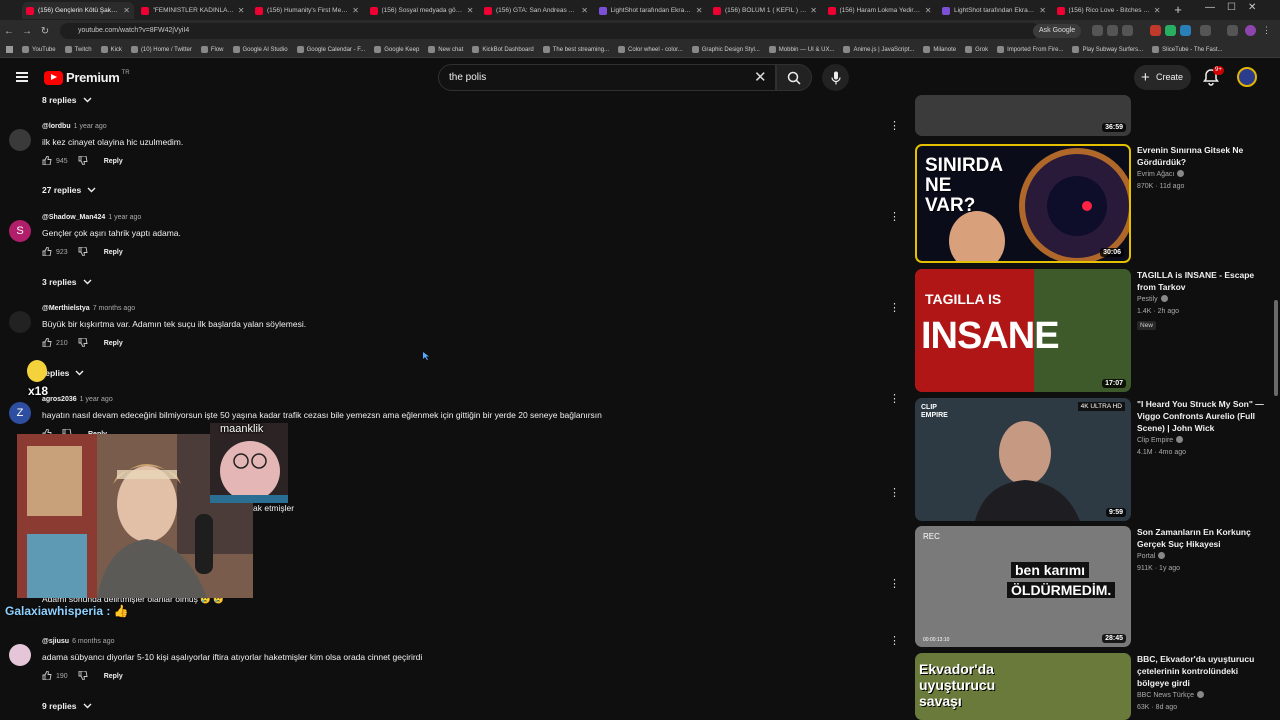 Image resolution: width=1280 pixels, height=720 pixels. I want to click on browser-tab: (156) Haram Lokma Yedirem... ✕, so click(880, 10).